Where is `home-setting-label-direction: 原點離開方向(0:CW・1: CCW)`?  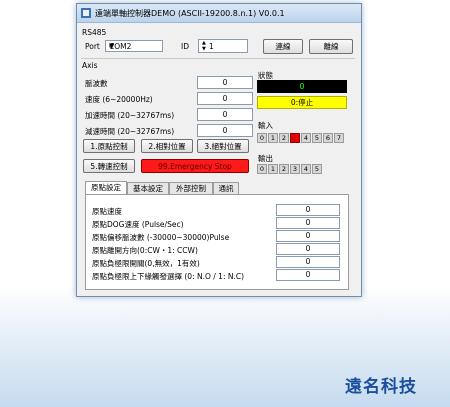 home-setting-label-direction: 原點離開方向(0:CW・1: CCW) is located at coordinates (145, 250).